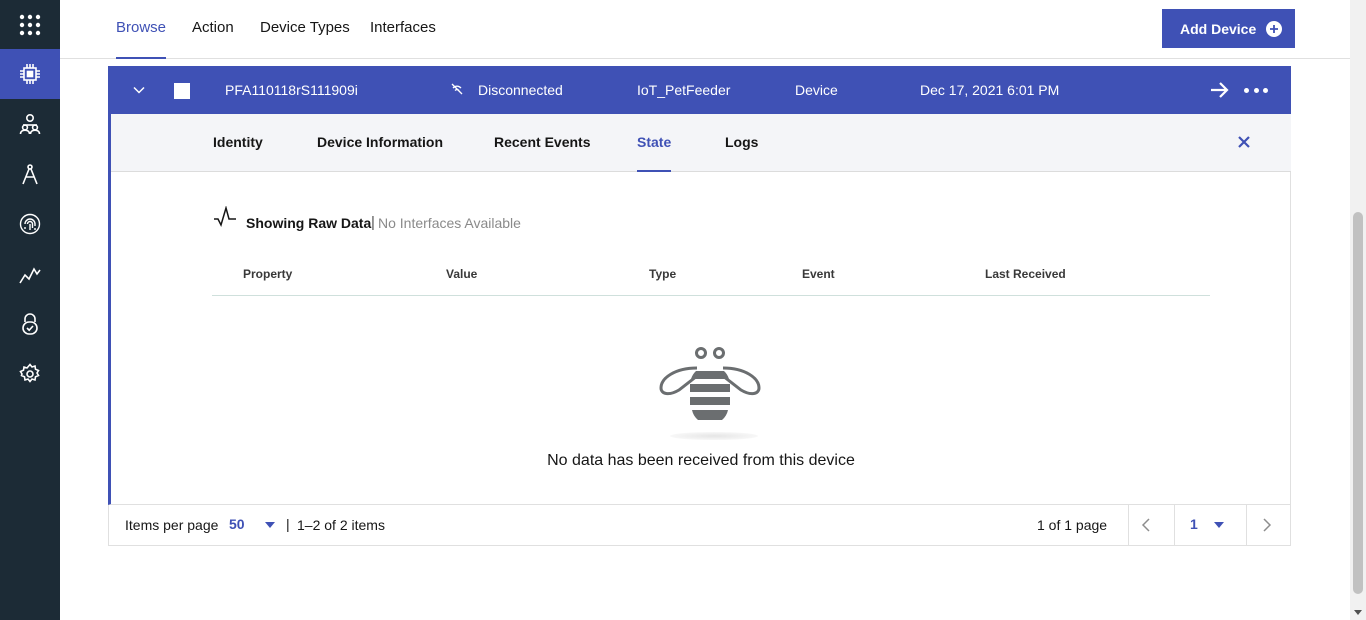  Describe the element at coordinates (542, 143) in the screenshot. I see `tab-recent-events: Recent Events` at that location.